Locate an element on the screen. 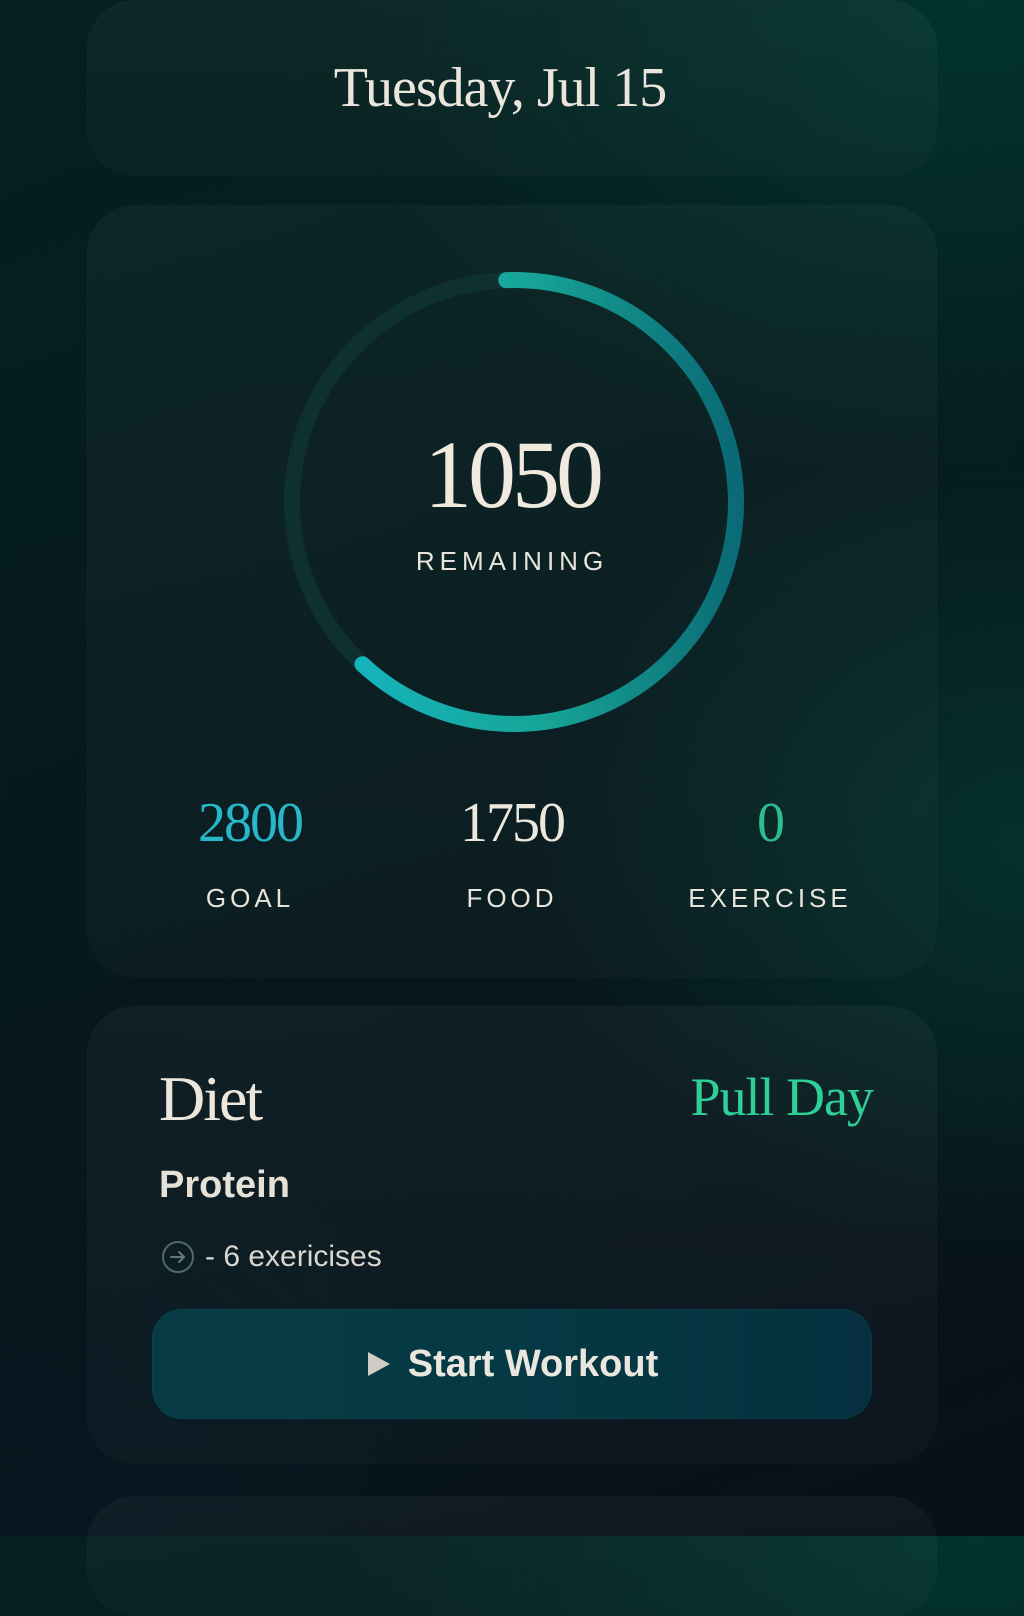 Image resolution: width=1024 pixels, height=1616 pixels. start-workout-label: Start Workout is located at coordinates (533, 1363).